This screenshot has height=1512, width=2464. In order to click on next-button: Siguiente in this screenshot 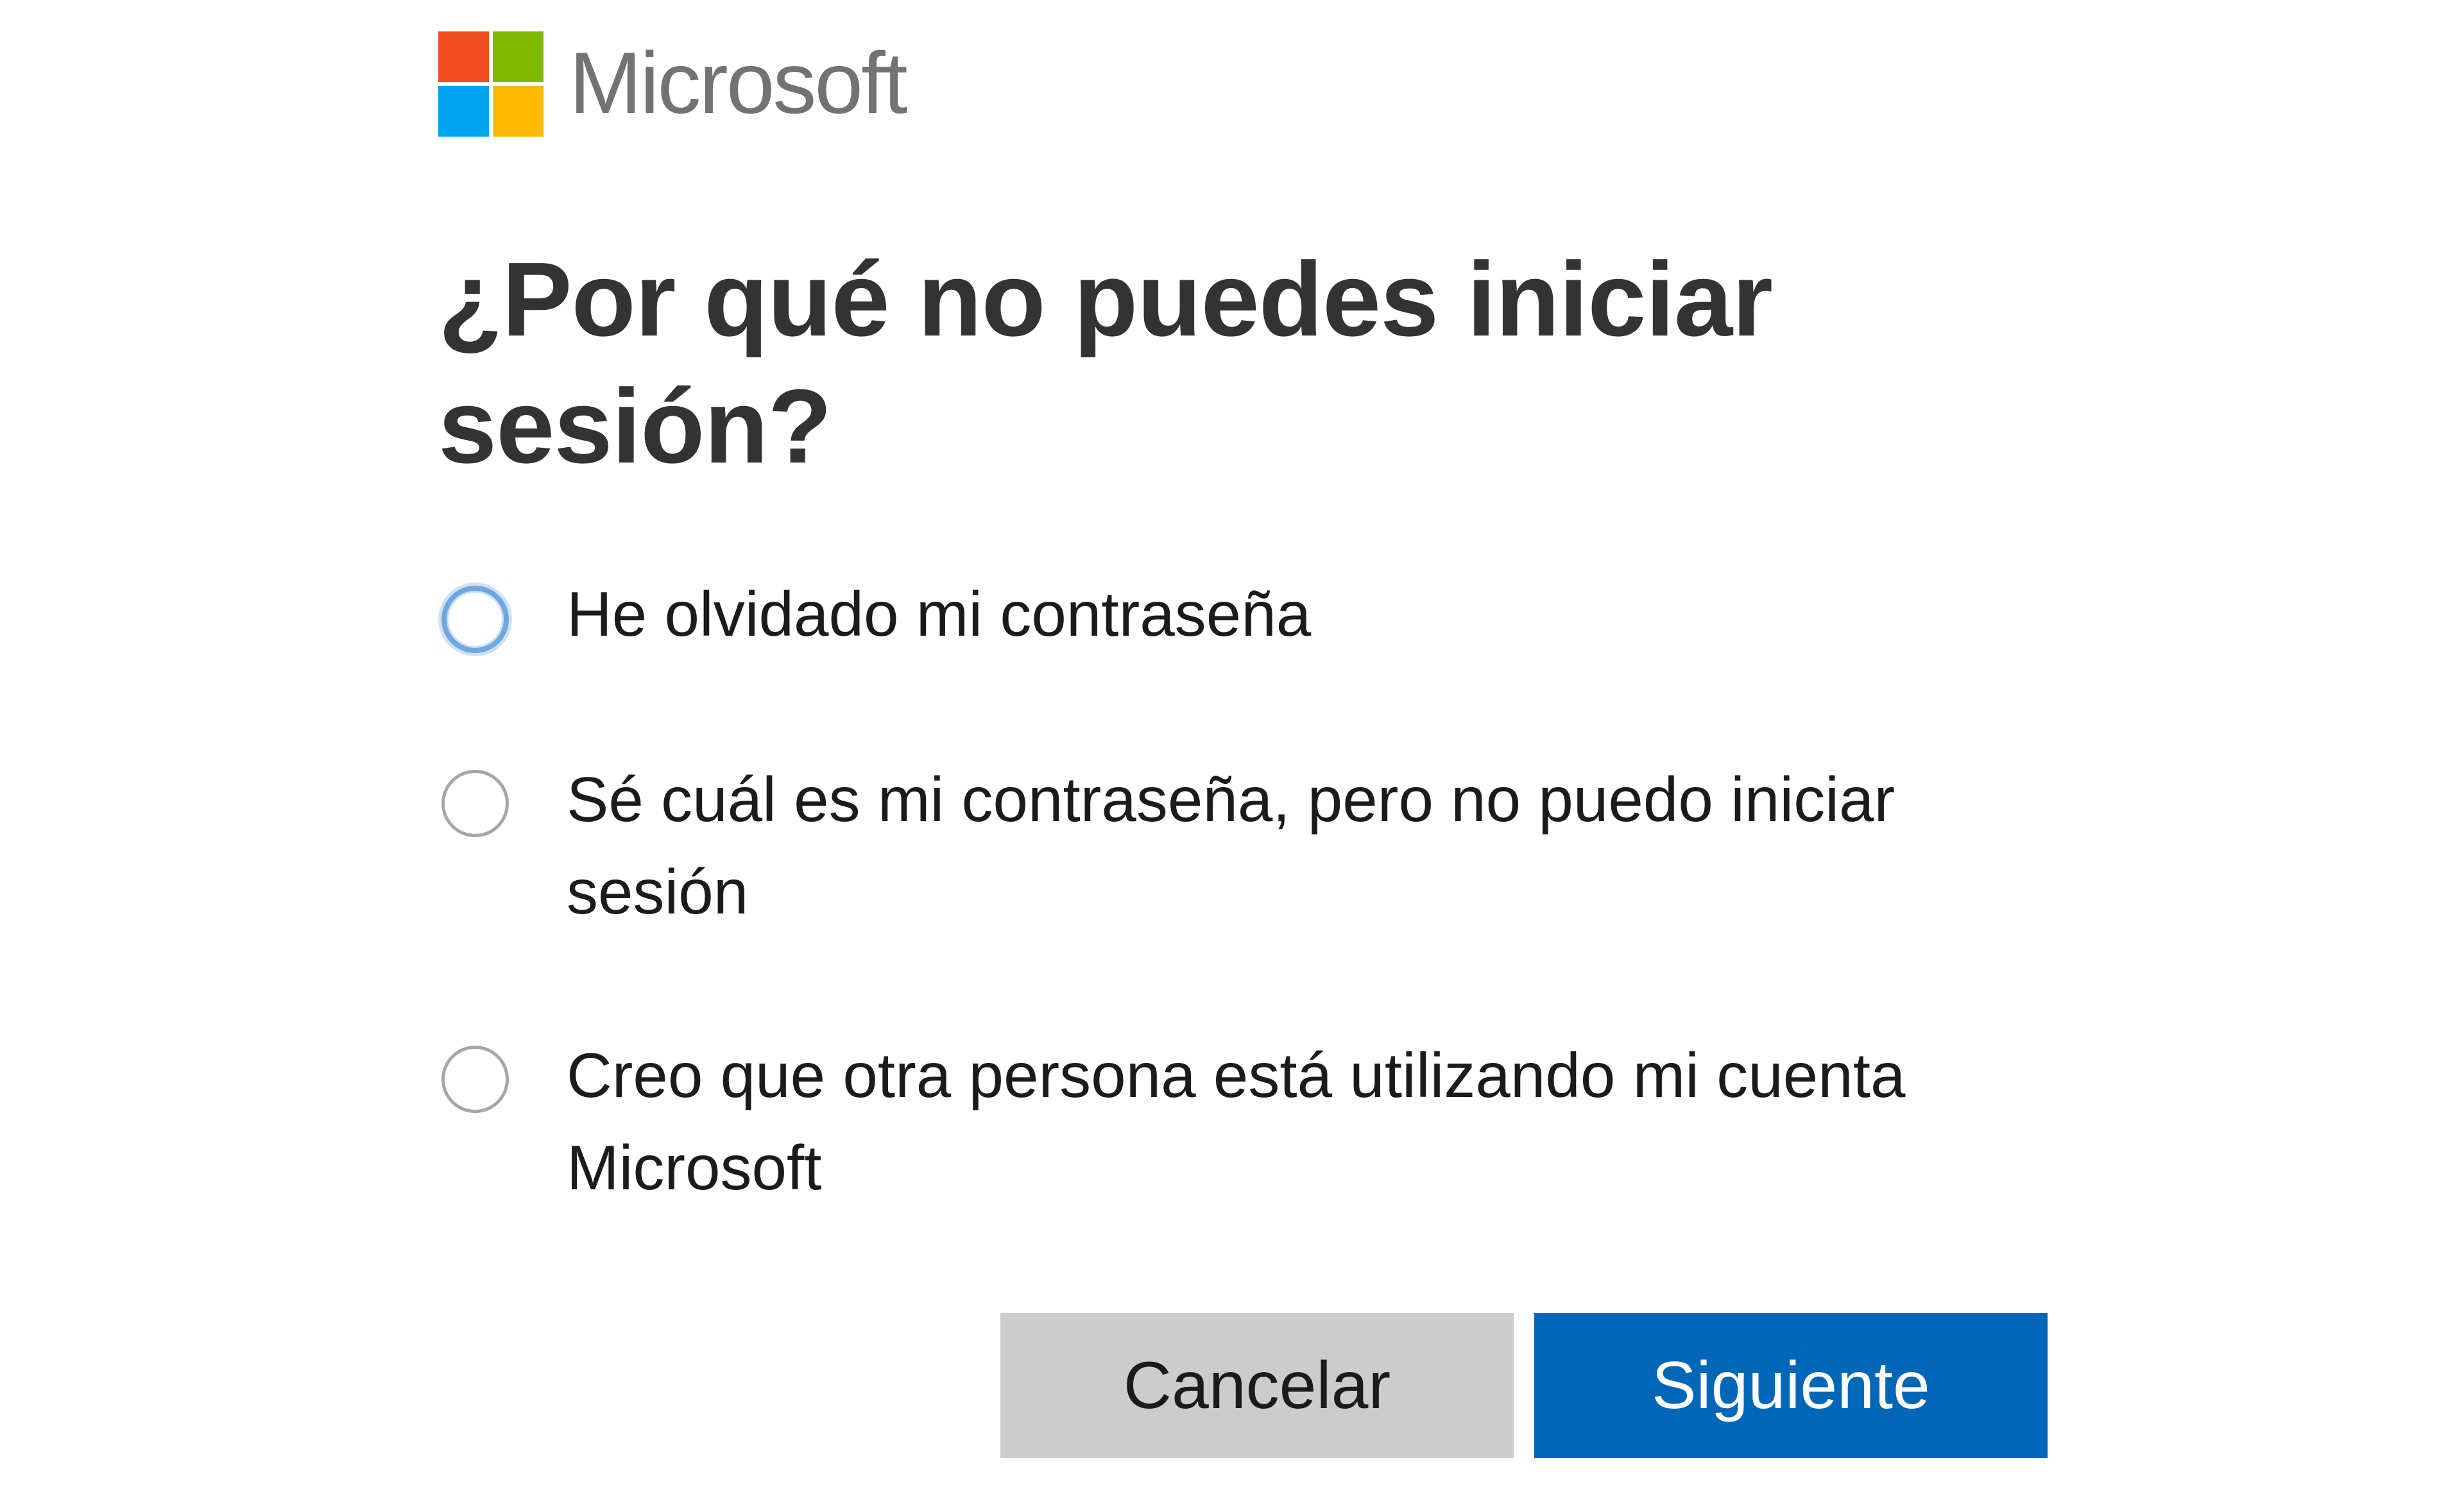, I will do `click(1791, 1385)`.